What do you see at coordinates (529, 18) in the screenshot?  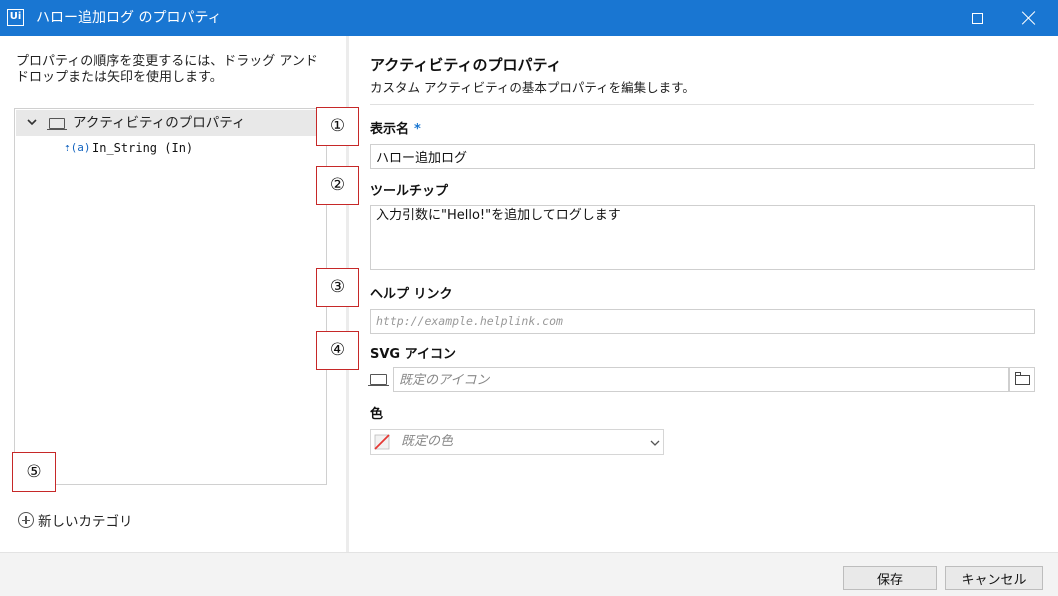 I see `title-bar: Ui ハロー追加ログ のプロパティ` at bounding box center [529, 18].